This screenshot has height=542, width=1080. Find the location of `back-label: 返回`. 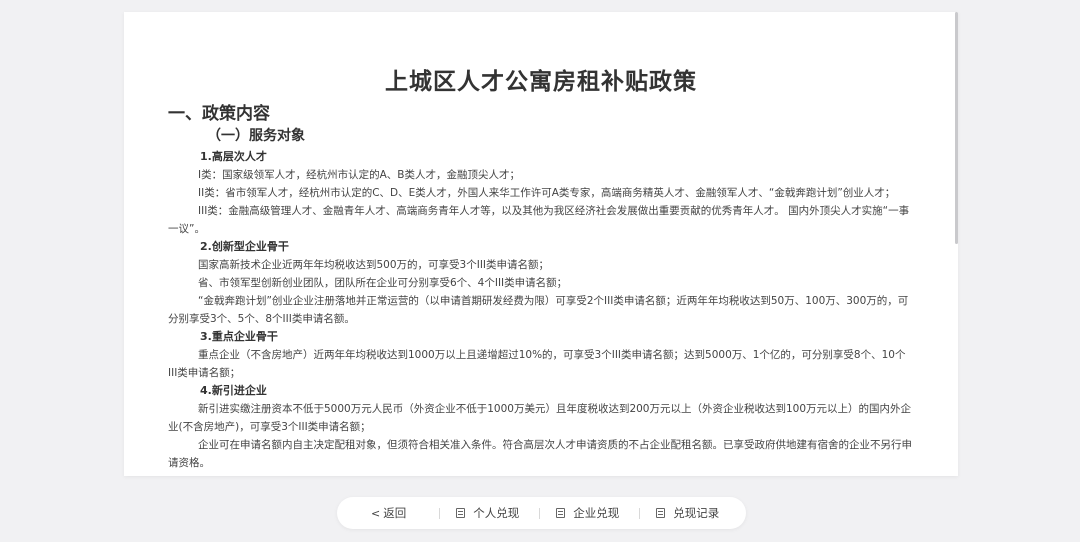

back-label: 返回 is located at coordinates (395, 513).